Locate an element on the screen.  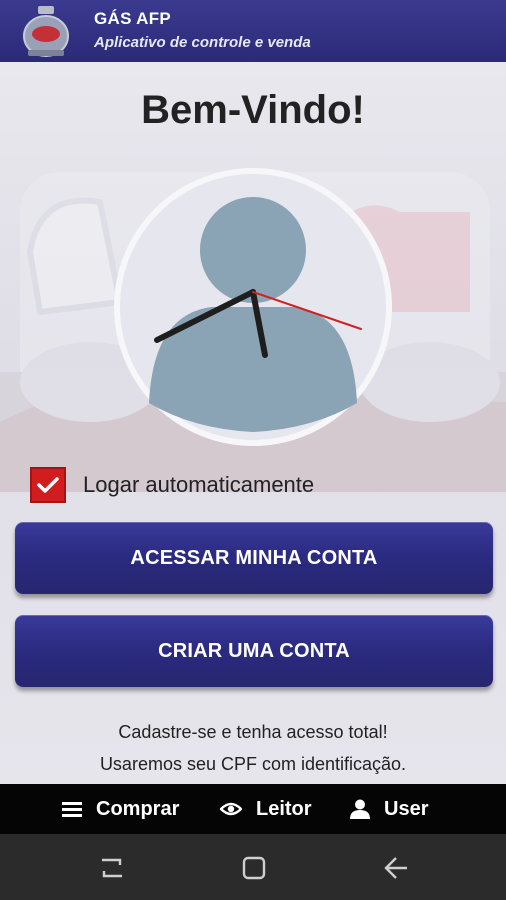
nav-item-comprar: Comprar is located at coordinates (120, 809).